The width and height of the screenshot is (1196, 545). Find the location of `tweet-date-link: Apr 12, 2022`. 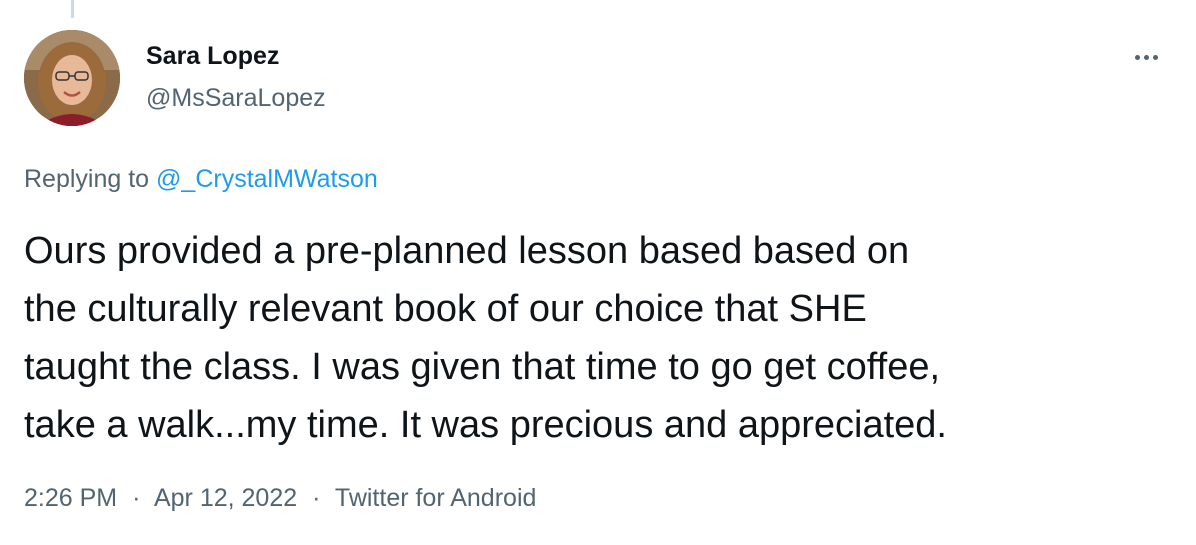

tweet-date-link: Apr 12, 2022 is located at coordinates (225, 498).